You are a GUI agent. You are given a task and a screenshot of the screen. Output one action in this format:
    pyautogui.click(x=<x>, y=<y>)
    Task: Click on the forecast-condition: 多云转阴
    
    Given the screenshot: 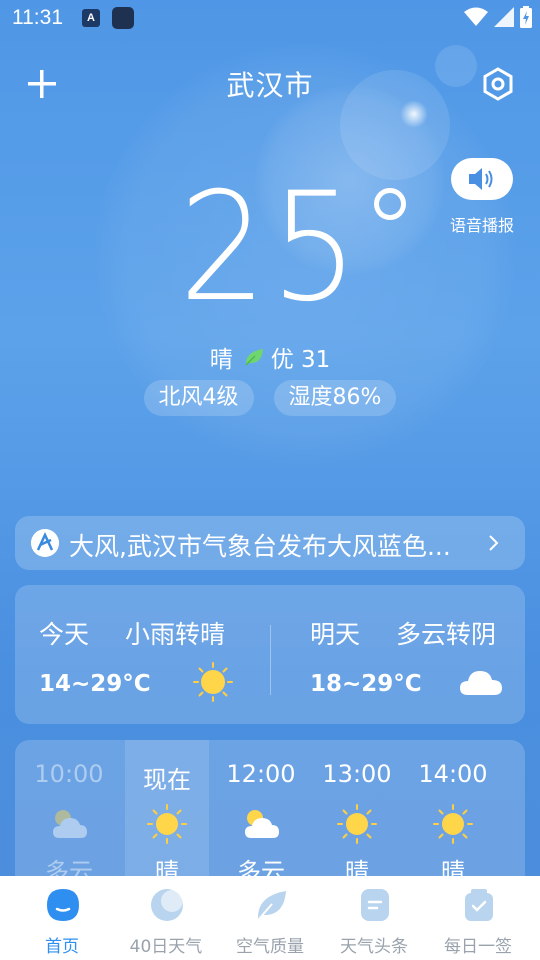 What is the action you would take?
    pyautogui.click(x=446, y=634)
    